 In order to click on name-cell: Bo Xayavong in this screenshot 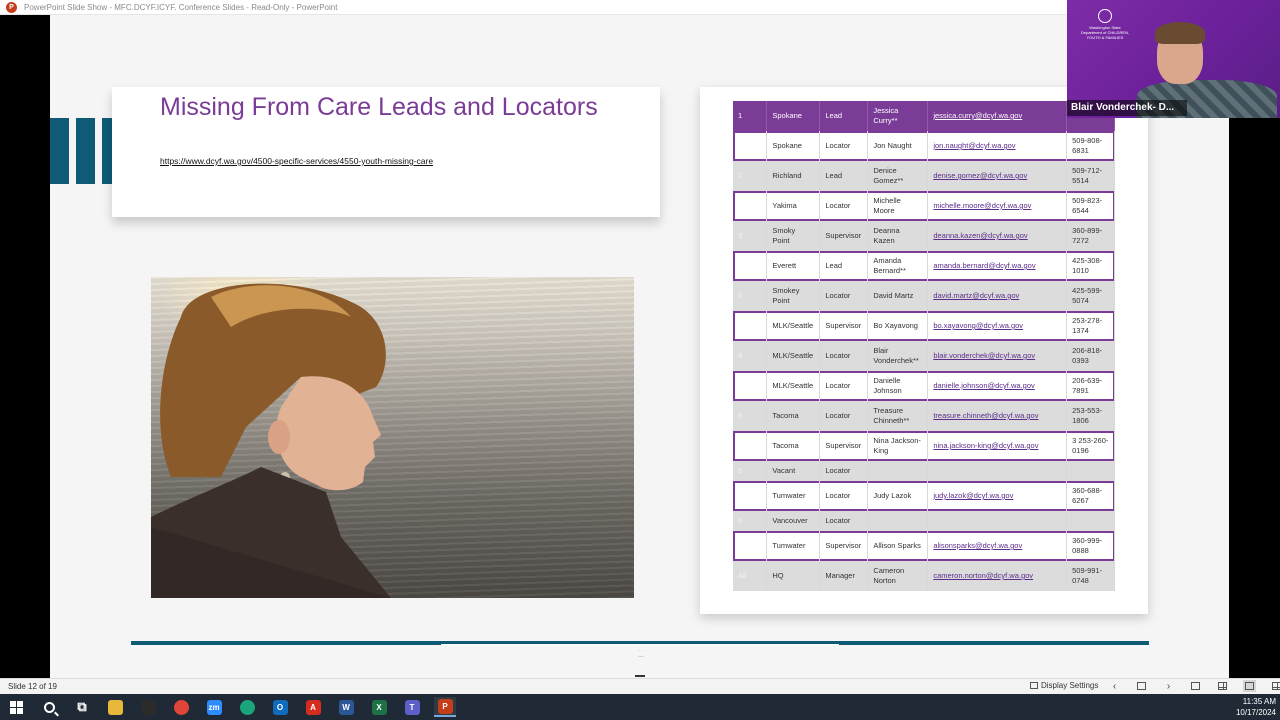, I will do `click(898, 326)`.